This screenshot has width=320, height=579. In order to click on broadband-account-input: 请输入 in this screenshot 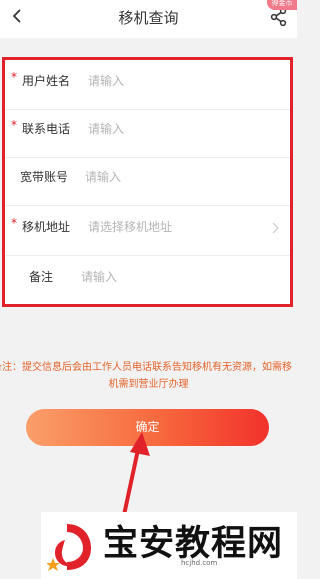, I will do `click(103, 176)`.